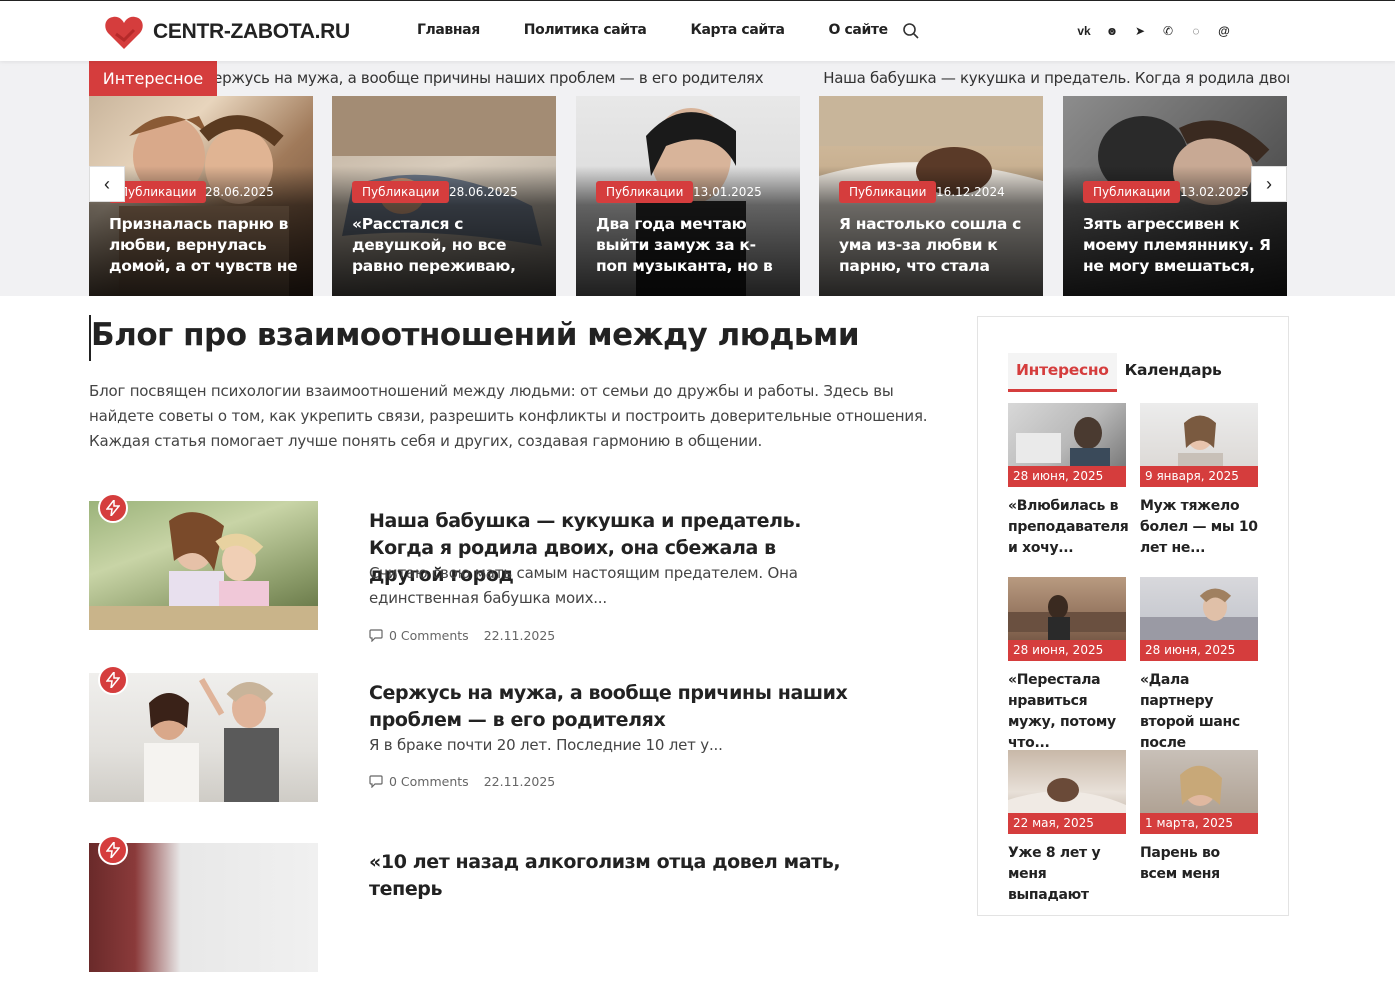 The image size is (1395, 983). Describe the element at coordinates (859, 30) in the screenshot. I see `nav-about: О сайте` at that location.